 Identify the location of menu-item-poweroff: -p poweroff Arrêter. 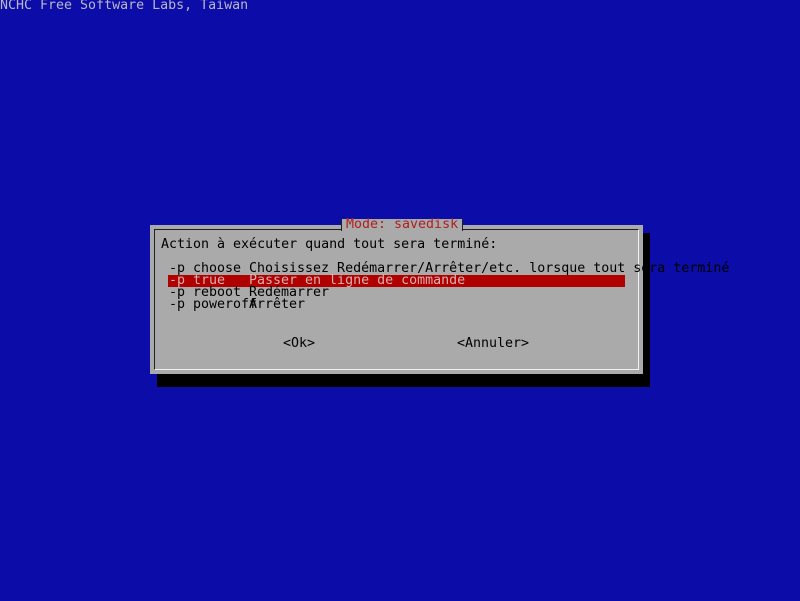
(396, 304).